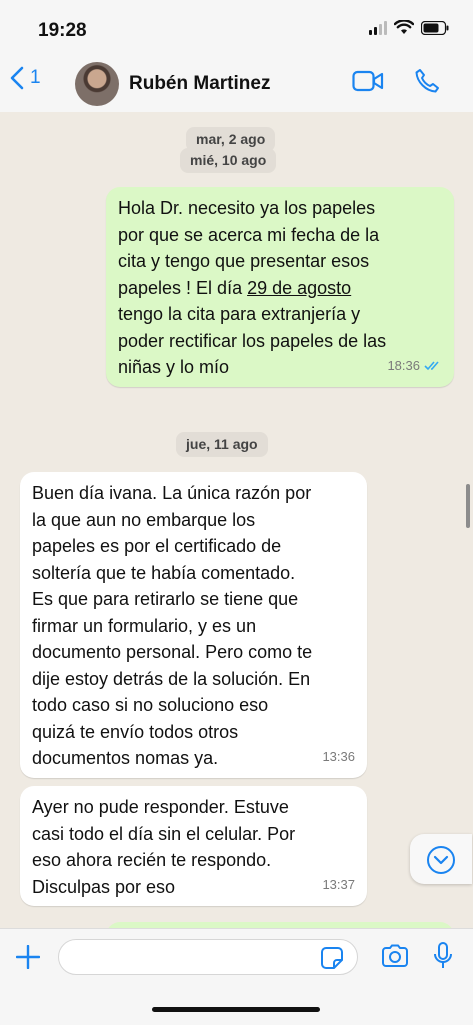 The image size is (473, 1025). What do you see at coordinates (368, 81) in the screenshot?
I see `video-call-icon` at bounding box center [368, 81].